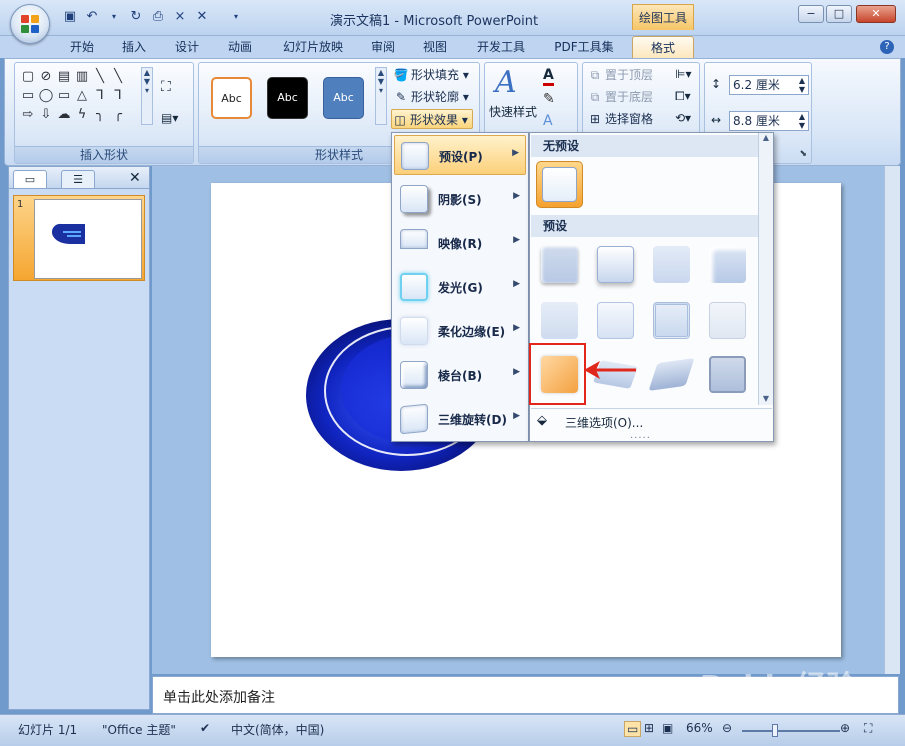  What do you see at coordinates (868, 728) in the screenshot?
I see `fit-window-icon: ⛶` at bounding box center [868, 728].